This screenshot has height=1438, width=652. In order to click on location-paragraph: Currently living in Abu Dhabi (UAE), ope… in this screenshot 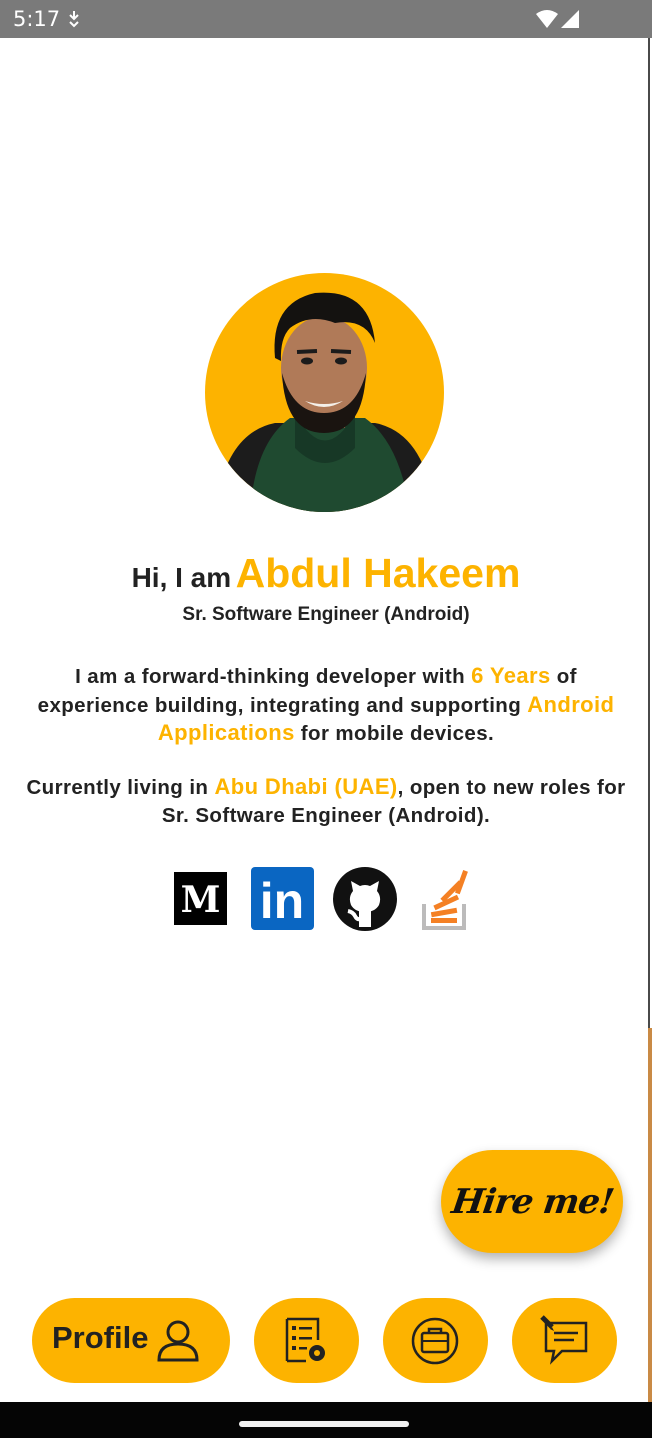, I will do `click(326, 801)`.